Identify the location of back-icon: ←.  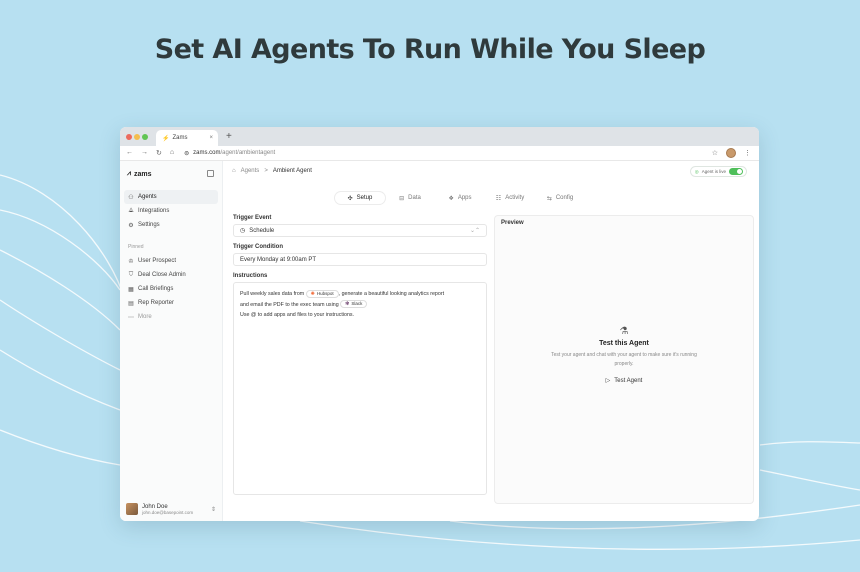
(129, 153).